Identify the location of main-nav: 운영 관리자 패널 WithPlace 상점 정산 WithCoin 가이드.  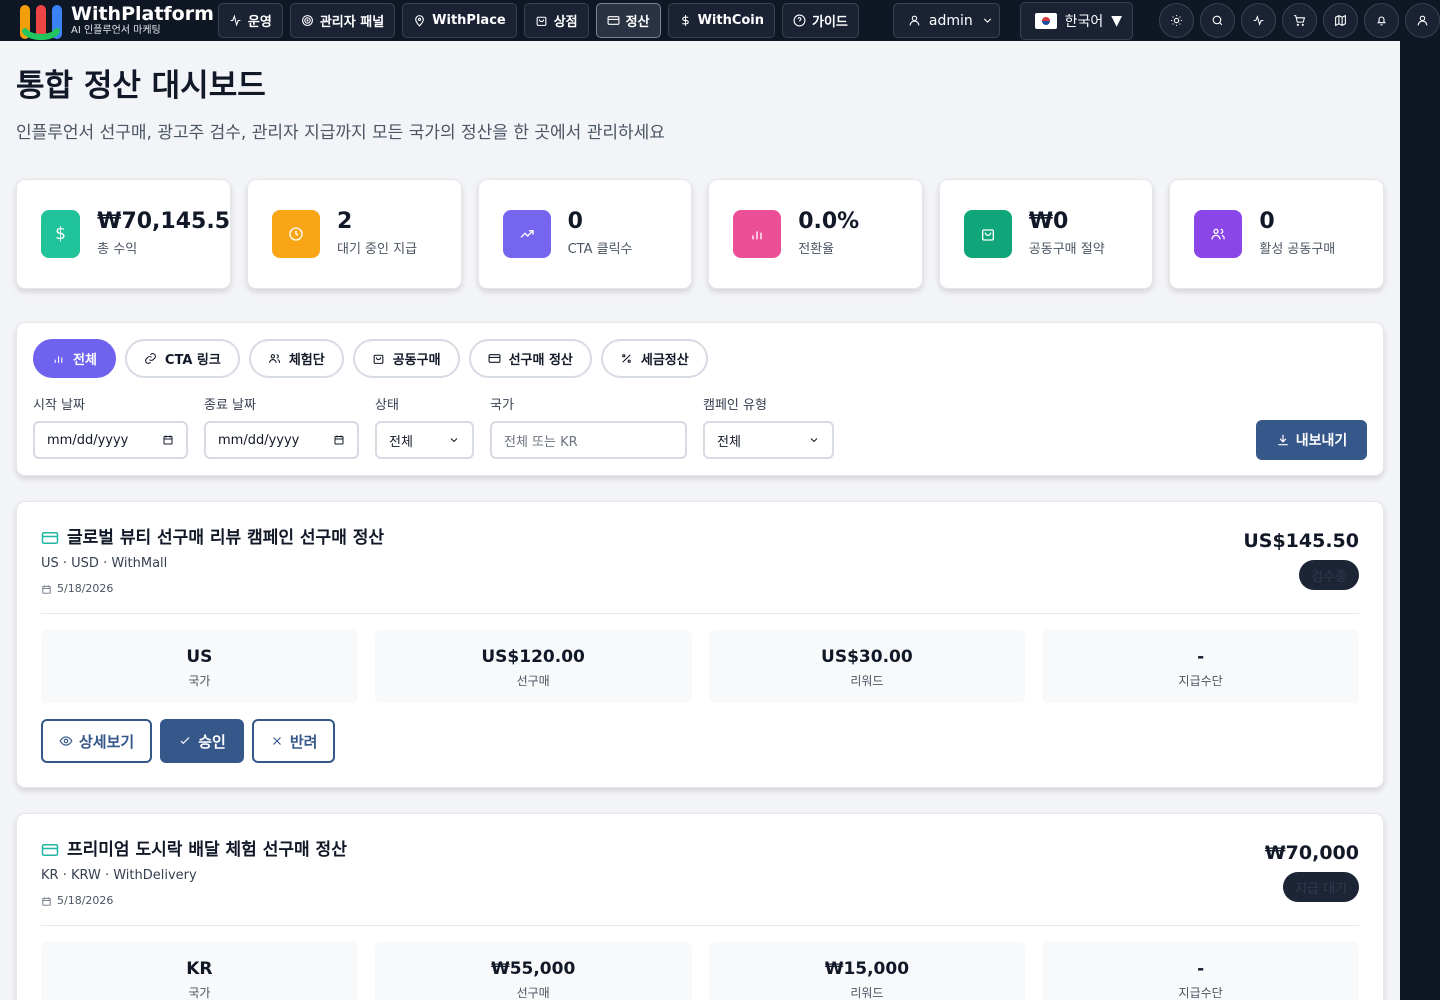
(538, 20).